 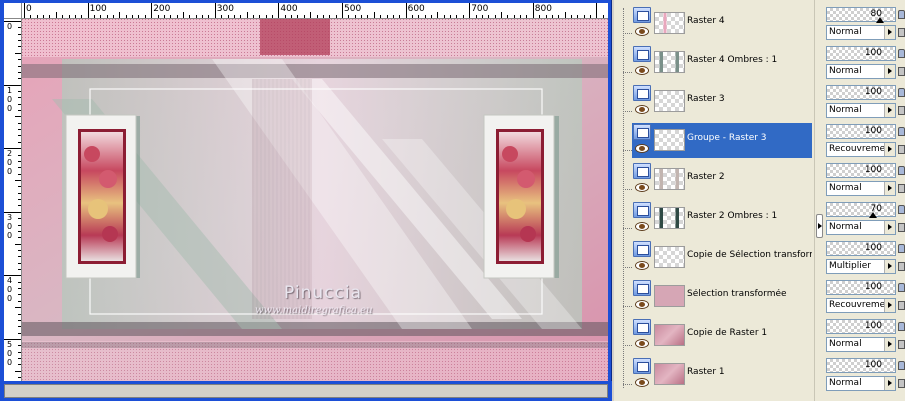 What do you see at coordinates (9, 226) in the screenshot?
I see `ruler-label: 0` at bounding box center [9, 226].